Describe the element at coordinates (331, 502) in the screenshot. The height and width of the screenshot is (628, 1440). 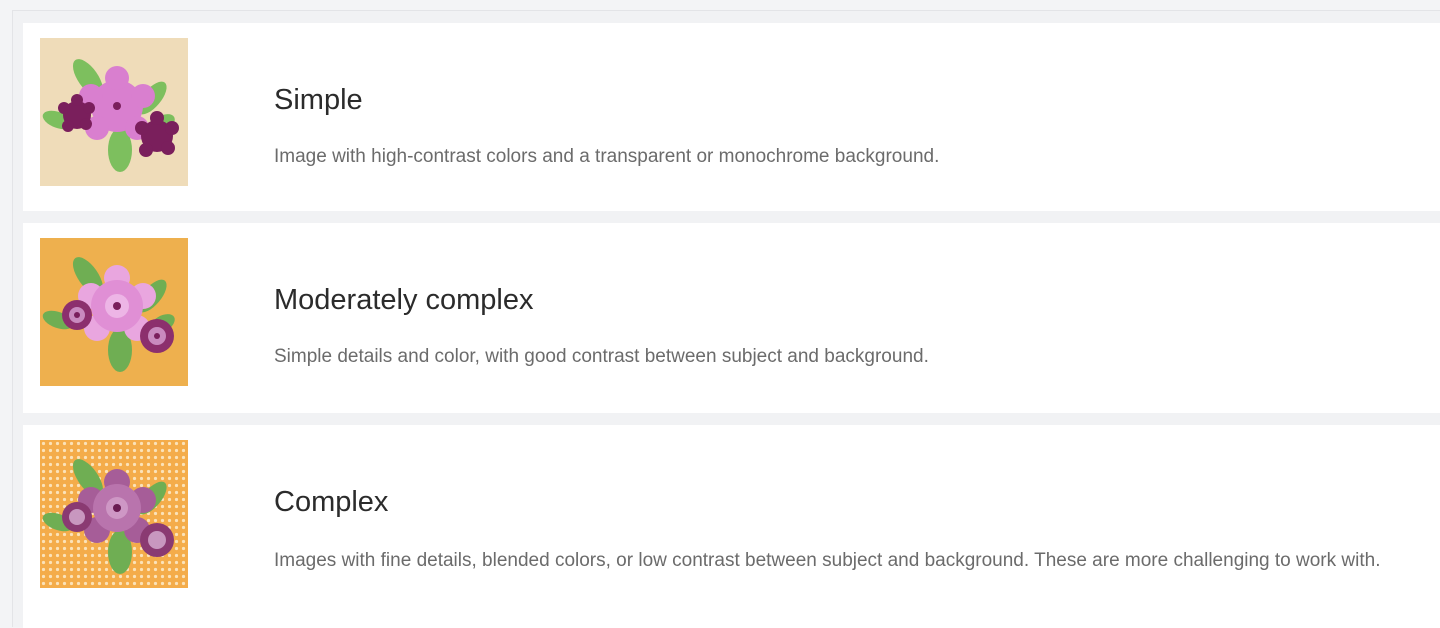
I see `option-title: Complex` at that location.